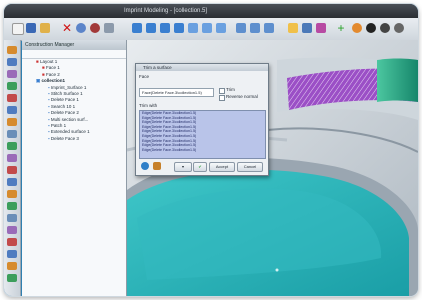 This screenshot has width=422, height=300. Describe the element at coordinates (74, 139) in the screenshot. I see `tree-item: ▪ Delete Face 3` at that location.